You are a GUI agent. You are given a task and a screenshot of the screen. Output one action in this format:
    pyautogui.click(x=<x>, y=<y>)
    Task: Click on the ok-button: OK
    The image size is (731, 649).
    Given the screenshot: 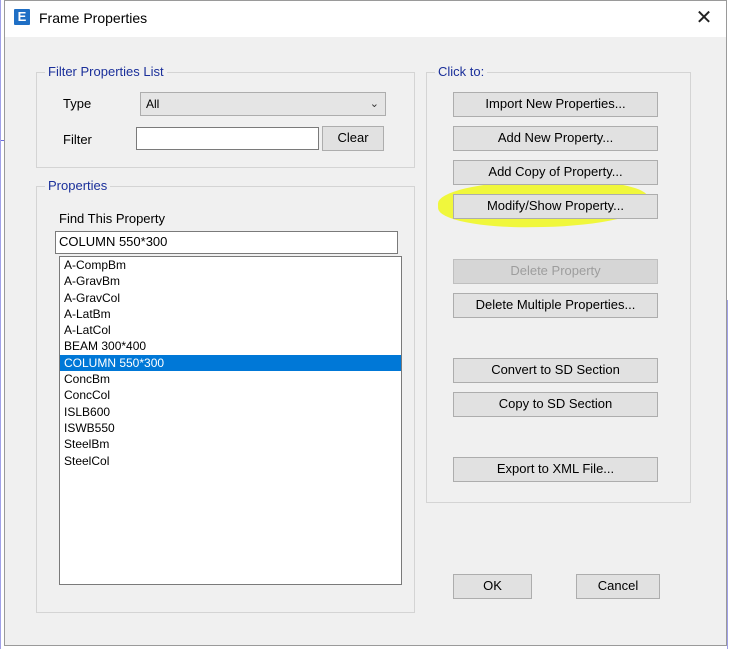 What is the action you would take?
    pyautogui.click(x=492, y=586)
    